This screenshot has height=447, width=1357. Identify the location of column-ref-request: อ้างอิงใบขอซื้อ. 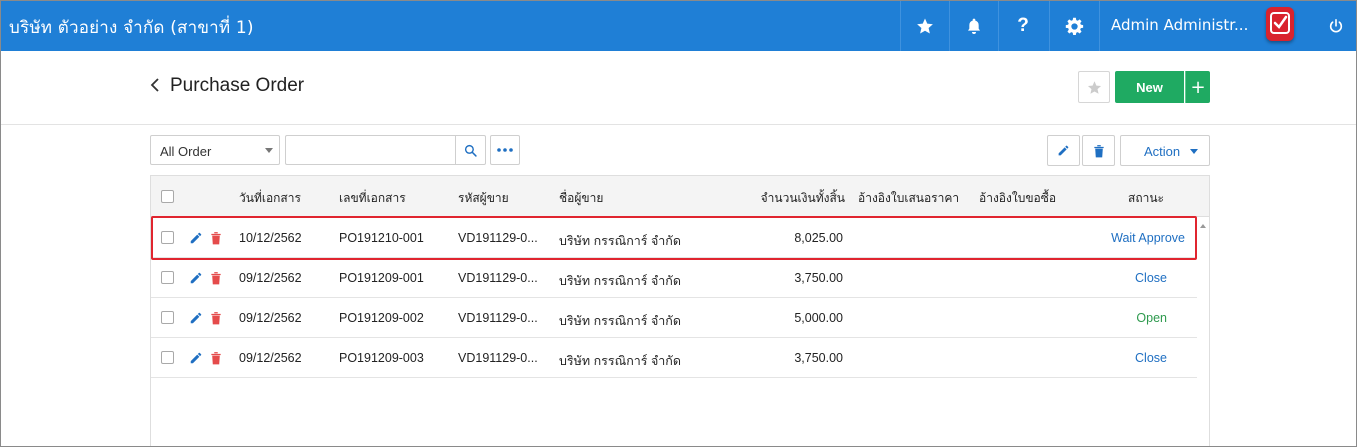
(1017, 198).